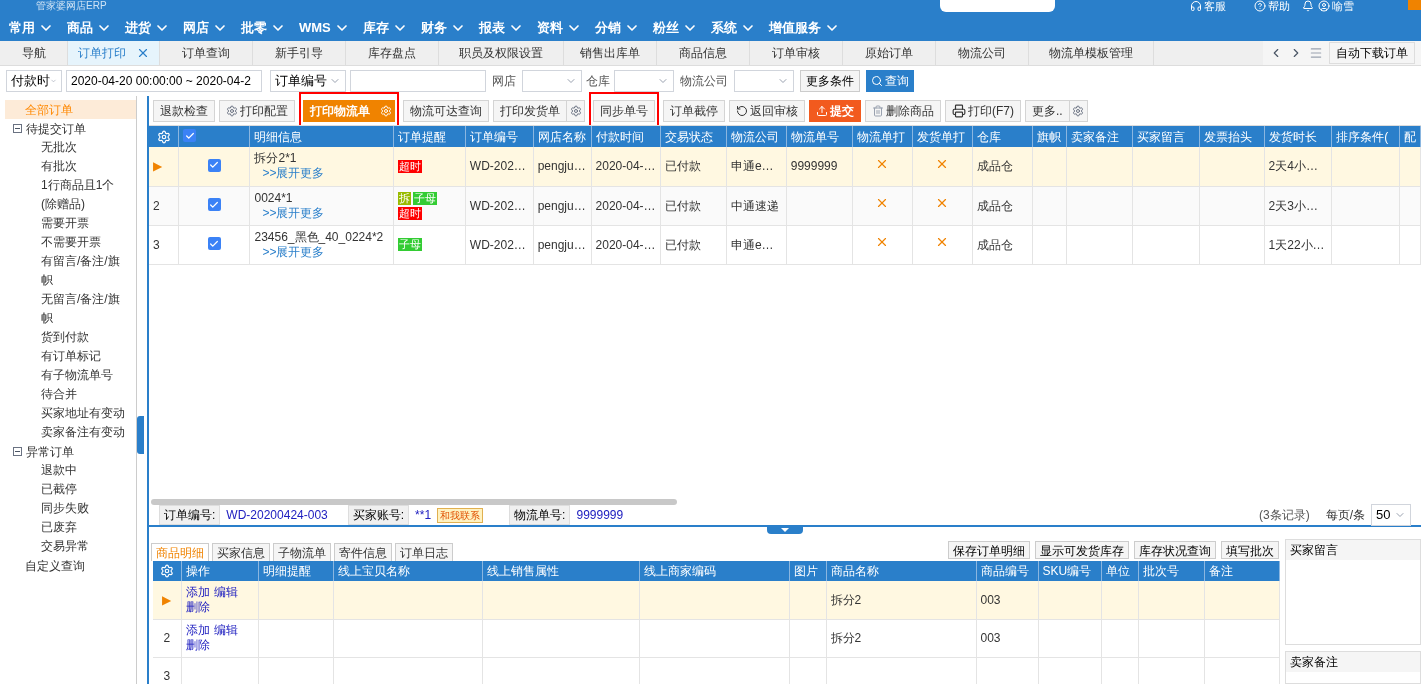 Image resolution: width=1421 pixels, height=684 pixels. I want to click on sidebar-item: 买家地址有变动, so click(85, 413).